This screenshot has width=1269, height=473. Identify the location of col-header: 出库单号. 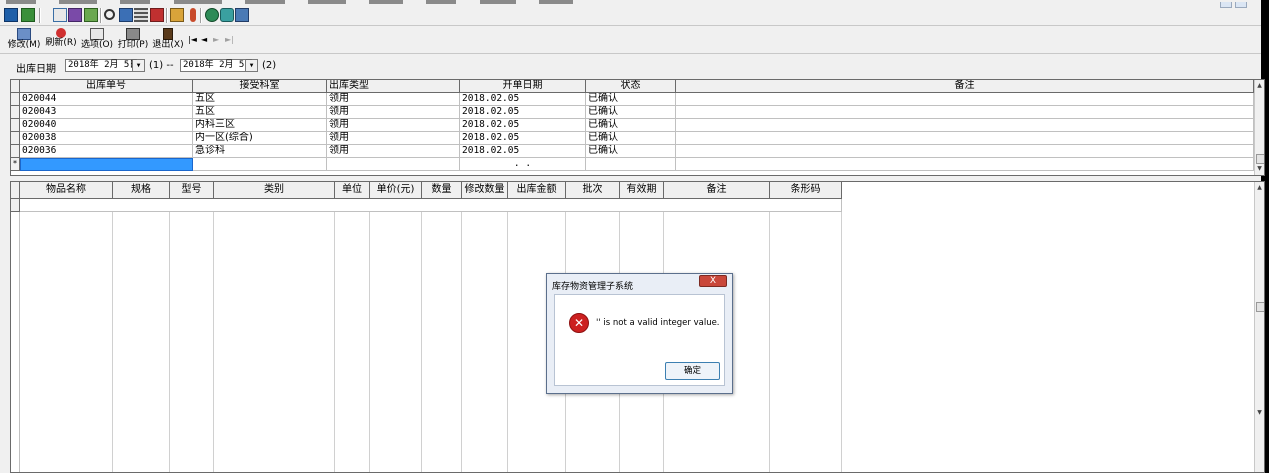
(106, 86).